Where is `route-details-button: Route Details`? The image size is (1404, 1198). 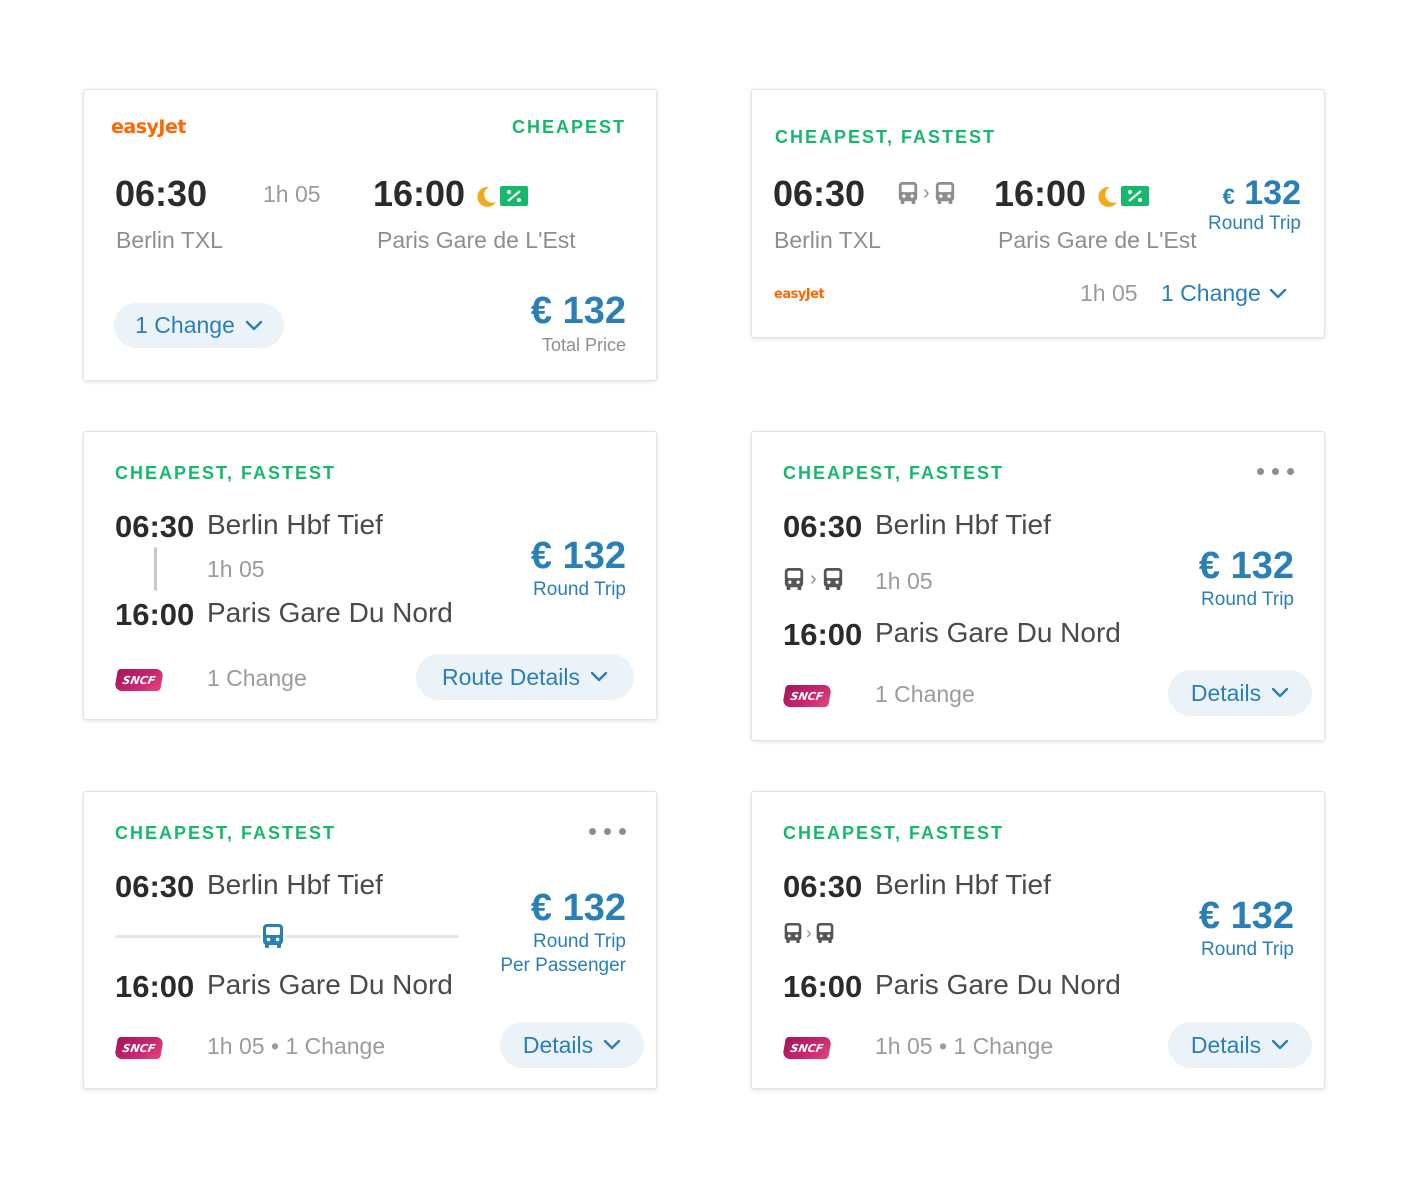 route-details-button: Route Details is located at coordinates (525, 677).